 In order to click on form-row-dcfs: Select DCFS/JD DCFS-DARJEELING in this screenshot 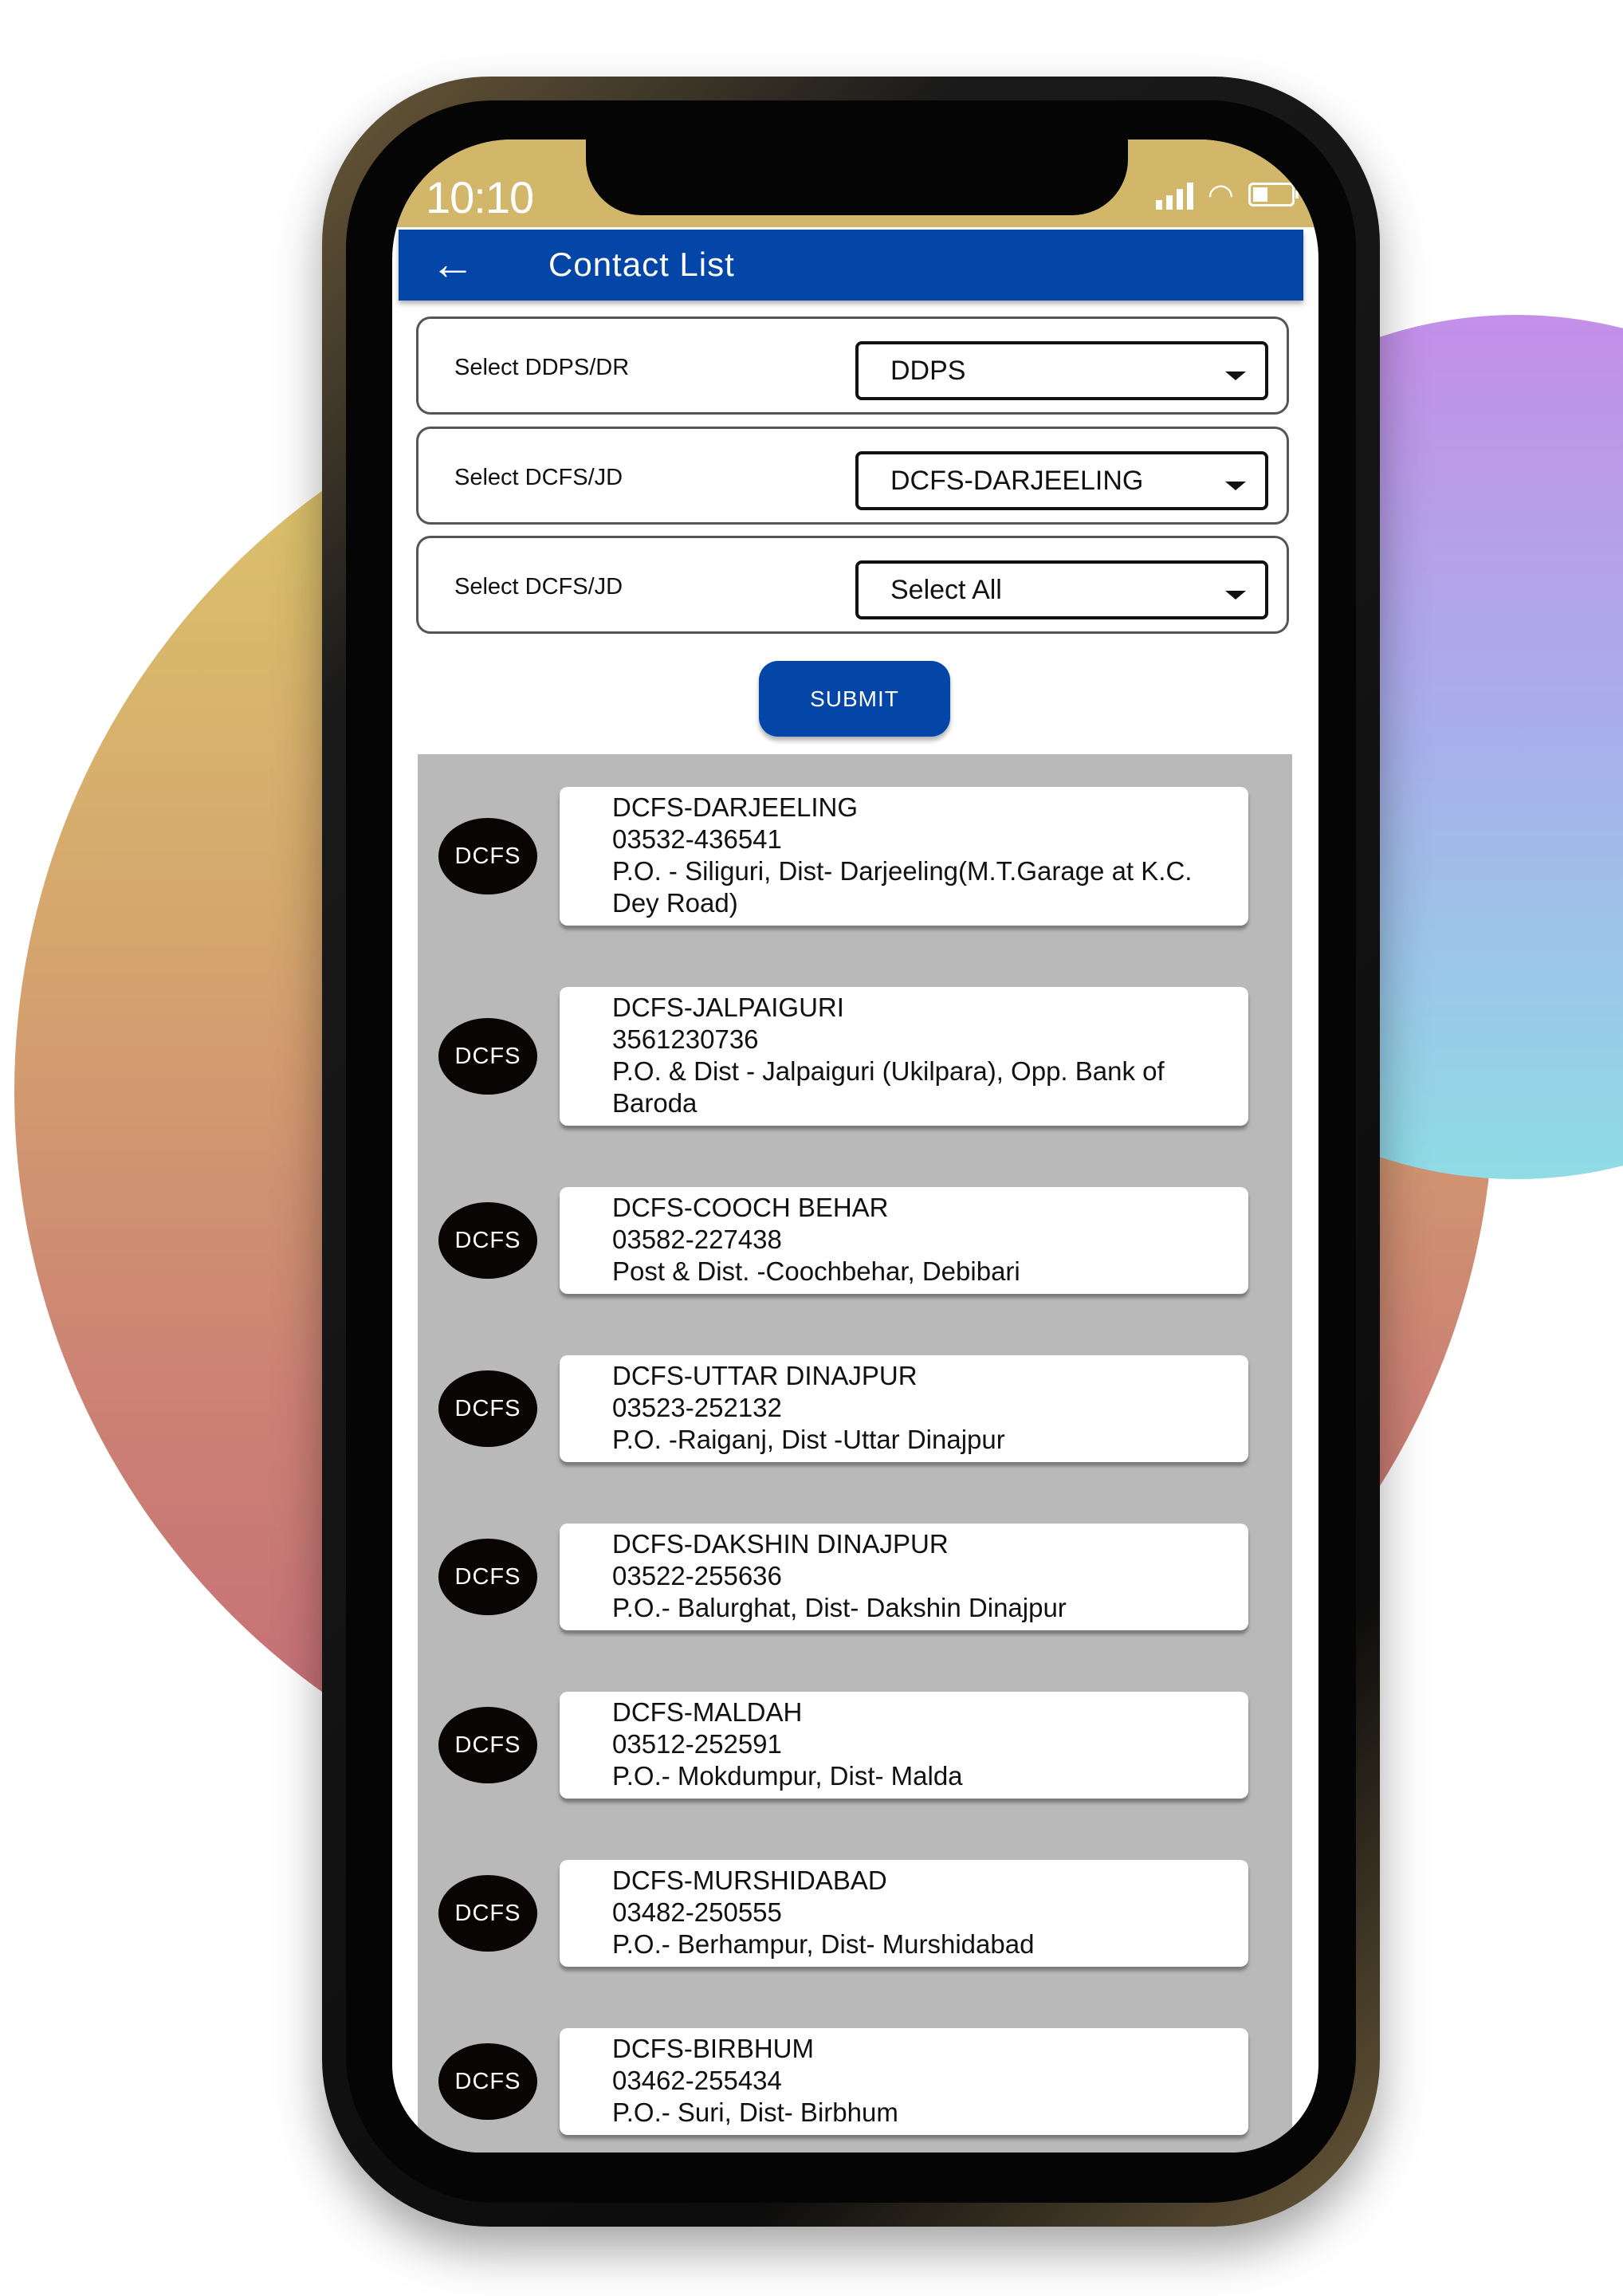, I will do `click(852, 476)`.